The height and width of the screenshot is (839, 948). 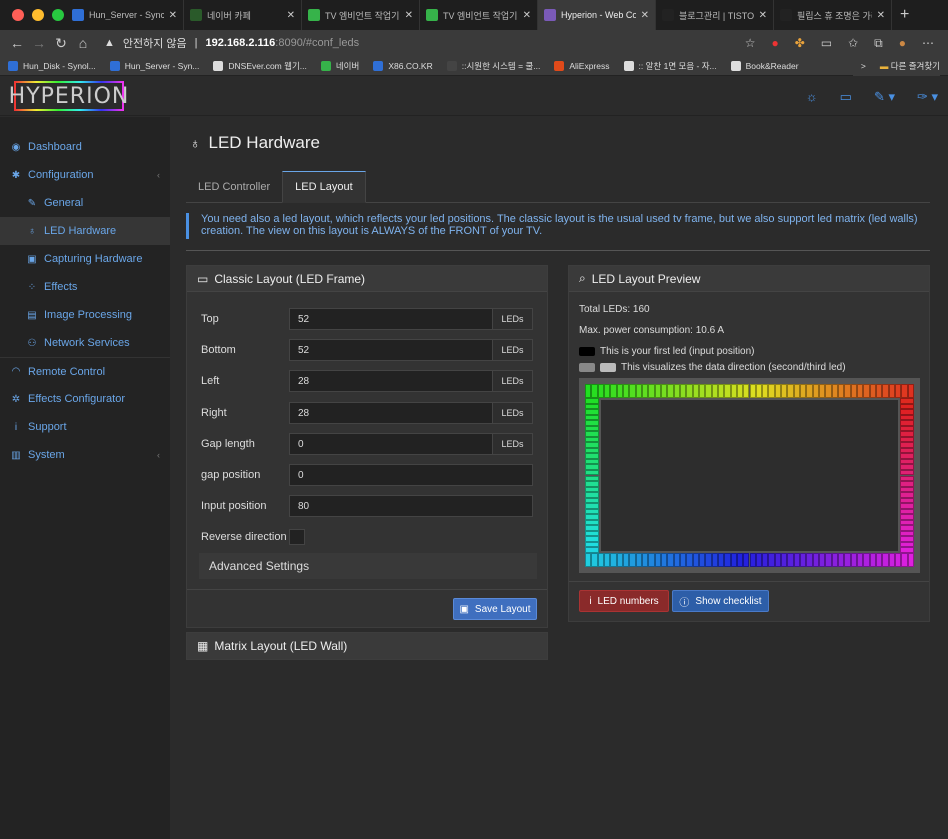 What do you see at coordinates (812, 97) in the screenshot?
I see `light-icon: ☼` at bounding box center [812, 97].